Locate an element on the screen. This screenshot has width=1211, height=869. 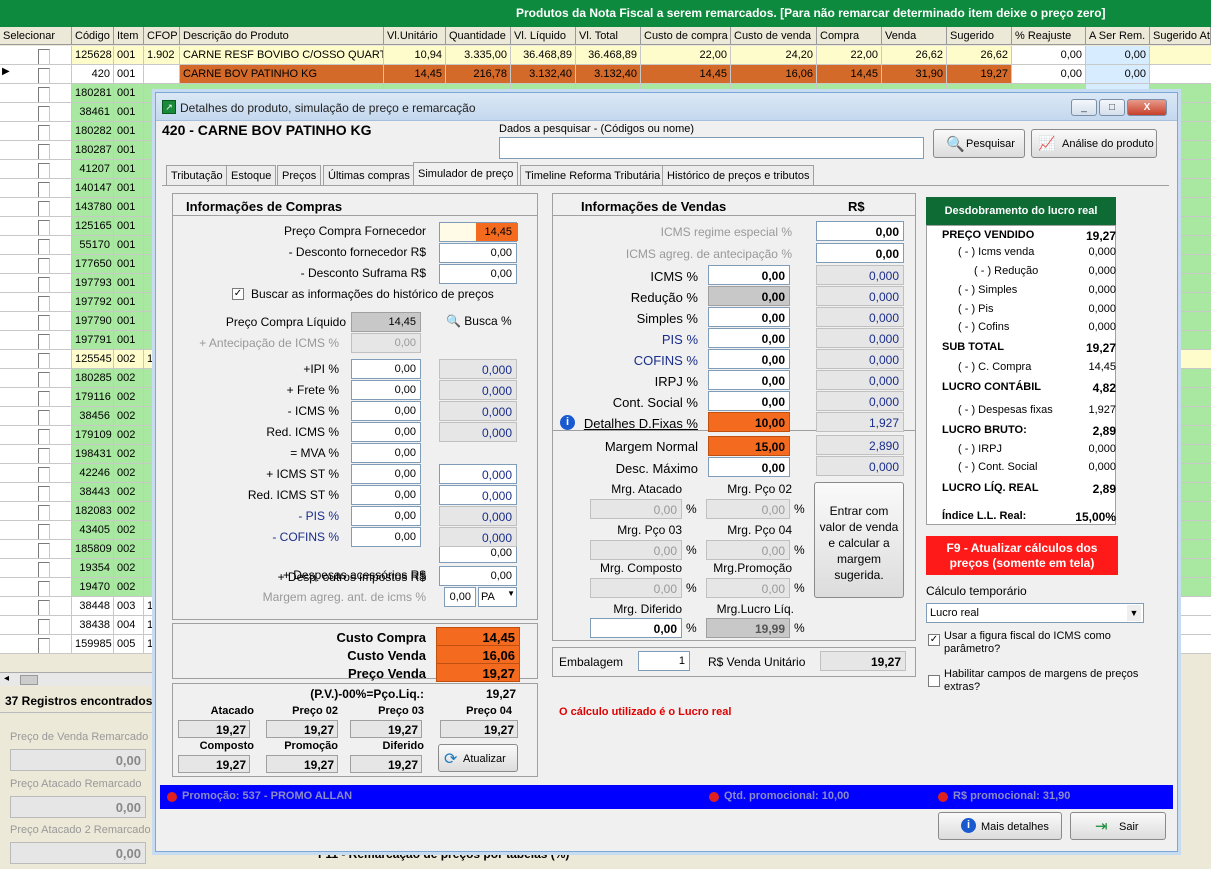
compras-icms-field: 0,00 is located at coordinates (386, 411).